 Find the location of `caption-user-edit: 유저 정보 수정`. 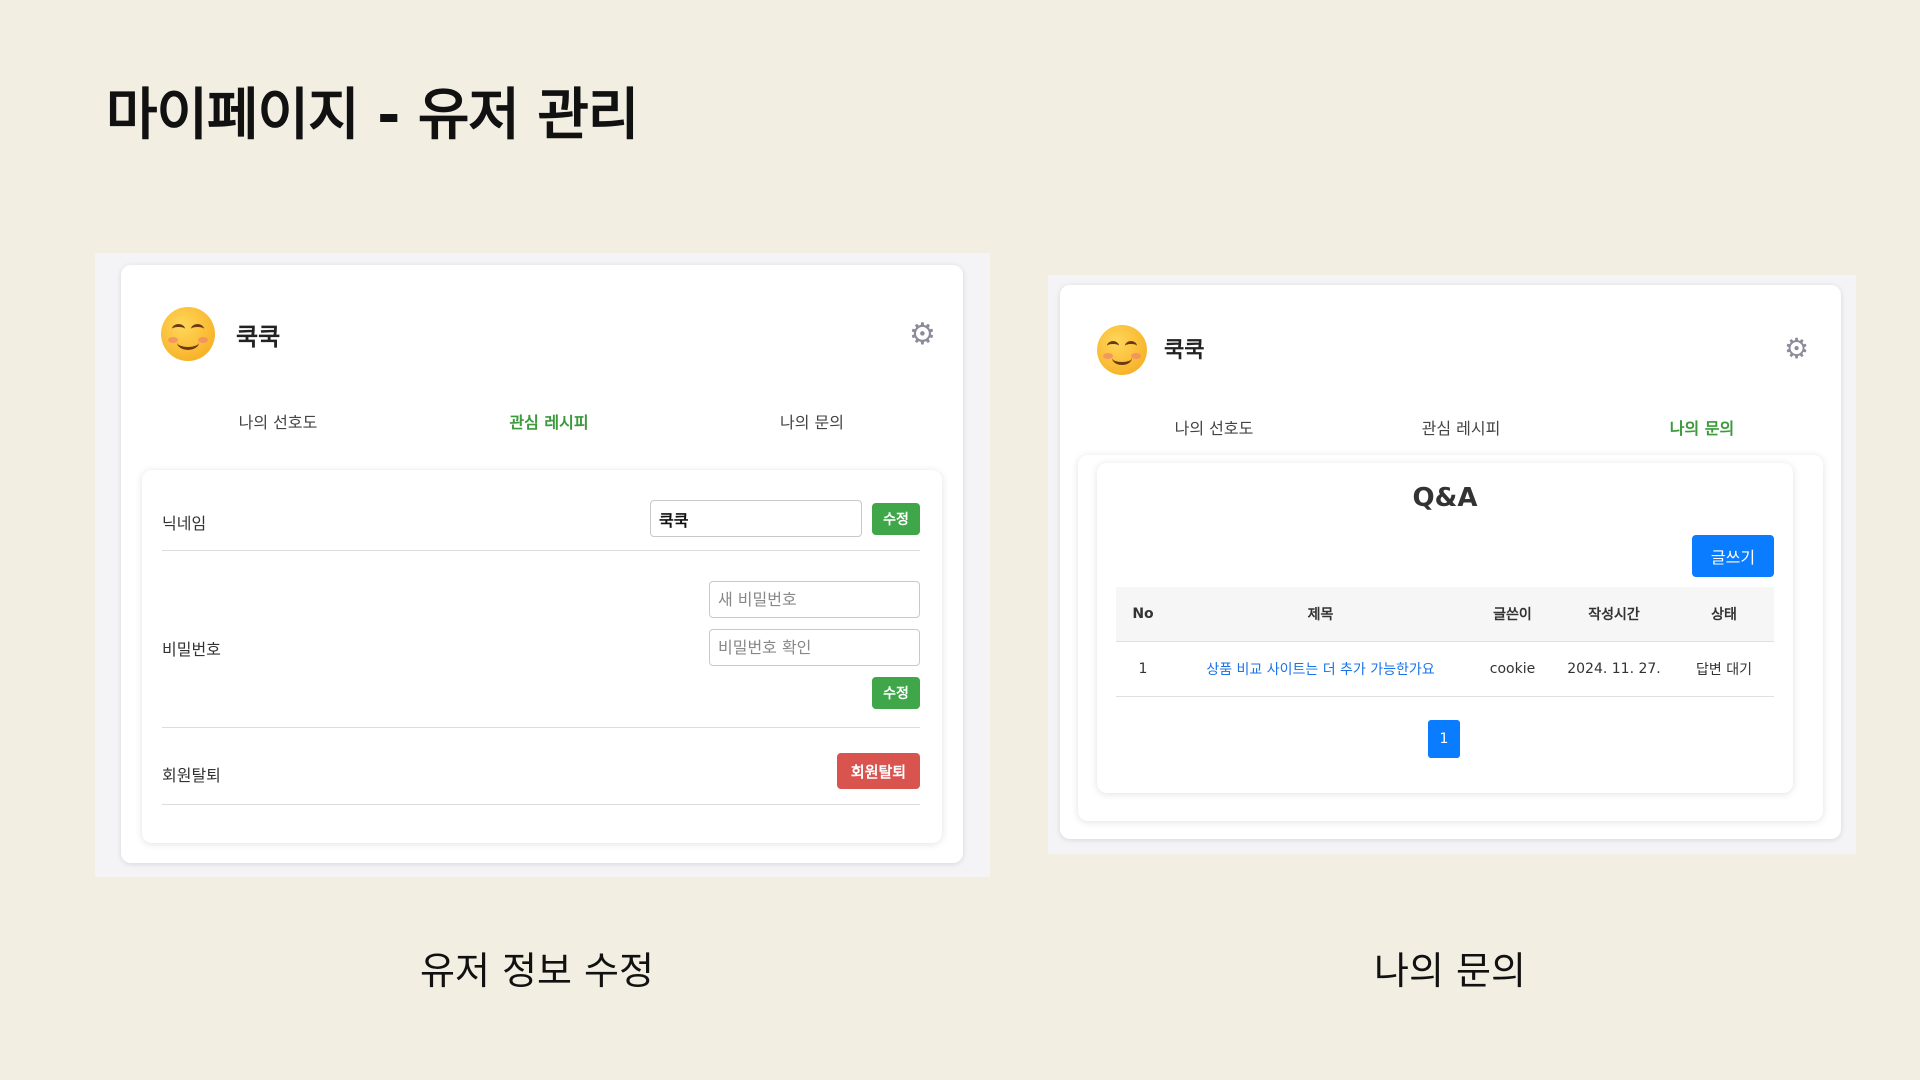

caption-user-edit: 유저 정보 수정 is located at coordinates (537, 971).